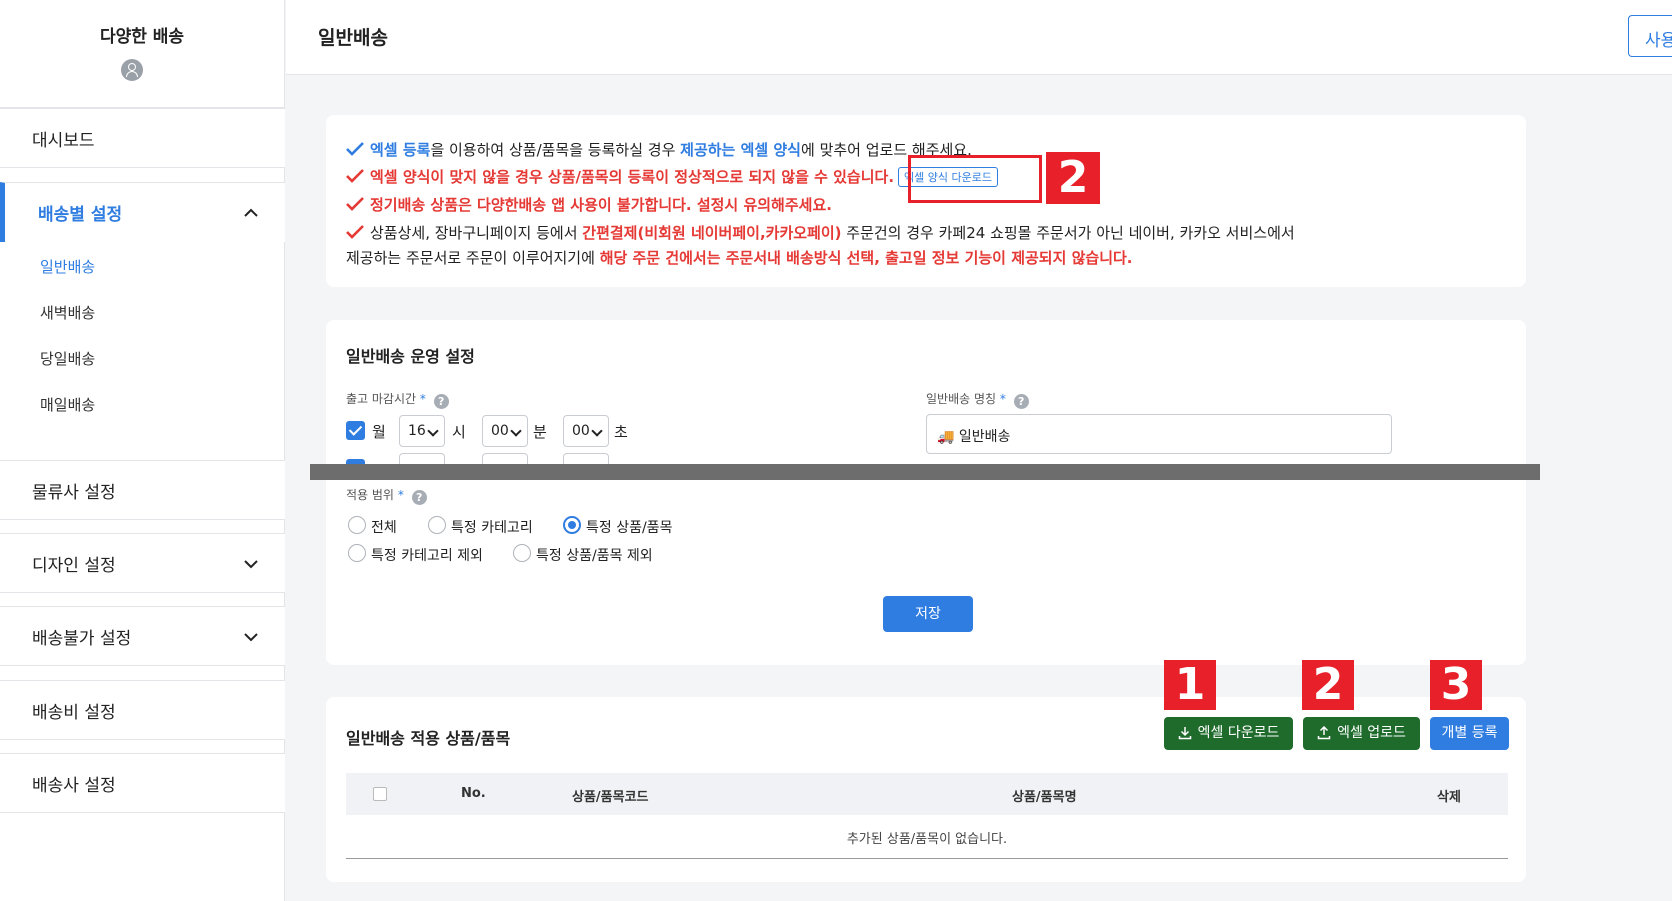  What do you see at coordinates (500, 431) in the screenshot?
I see `minute-value: 00` at bounding box center [500, 431].